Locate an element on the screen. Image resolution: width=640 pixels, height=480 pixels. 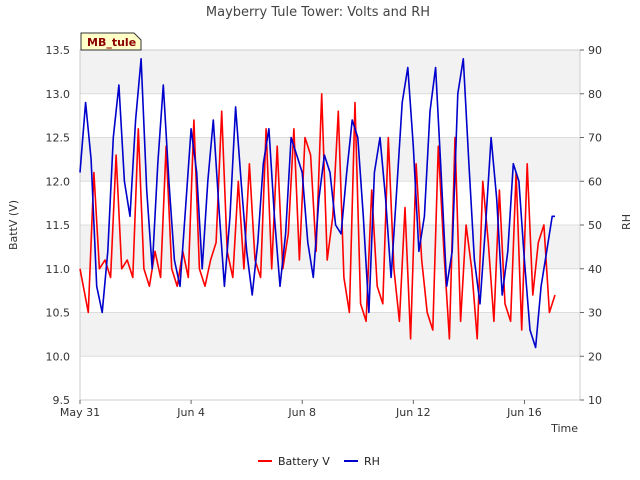
y-right-tick-label: 20 is located at coordinates (595, 356).